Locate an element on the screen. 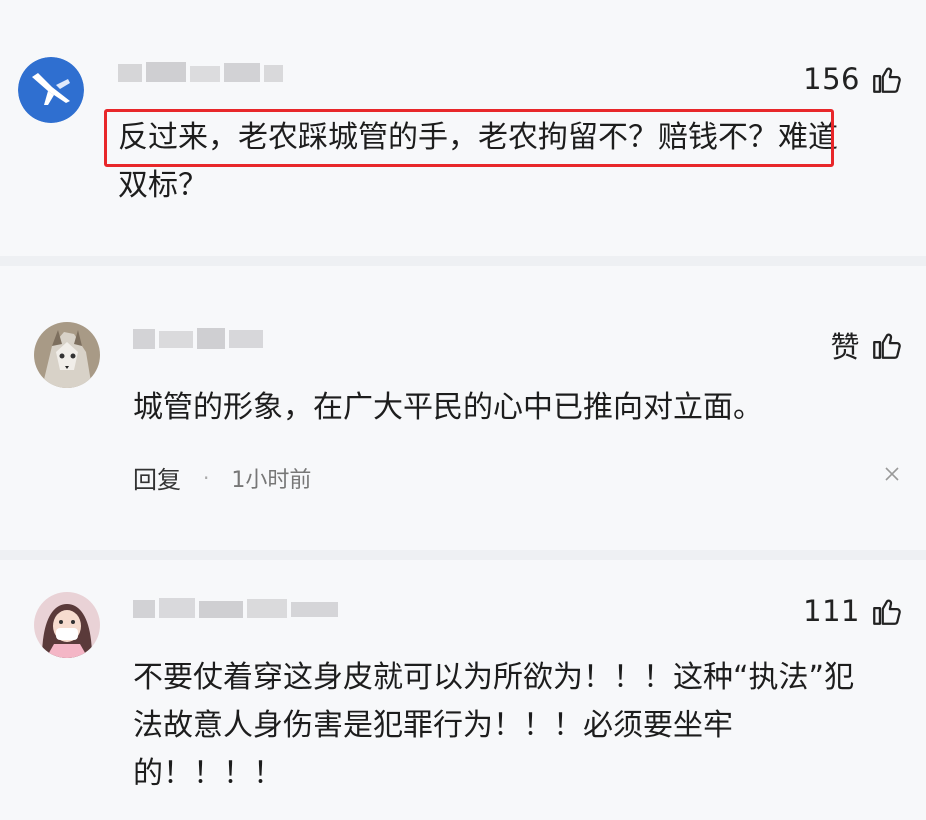  timestamp: 1小时前 is located at coordinates (271, 480).